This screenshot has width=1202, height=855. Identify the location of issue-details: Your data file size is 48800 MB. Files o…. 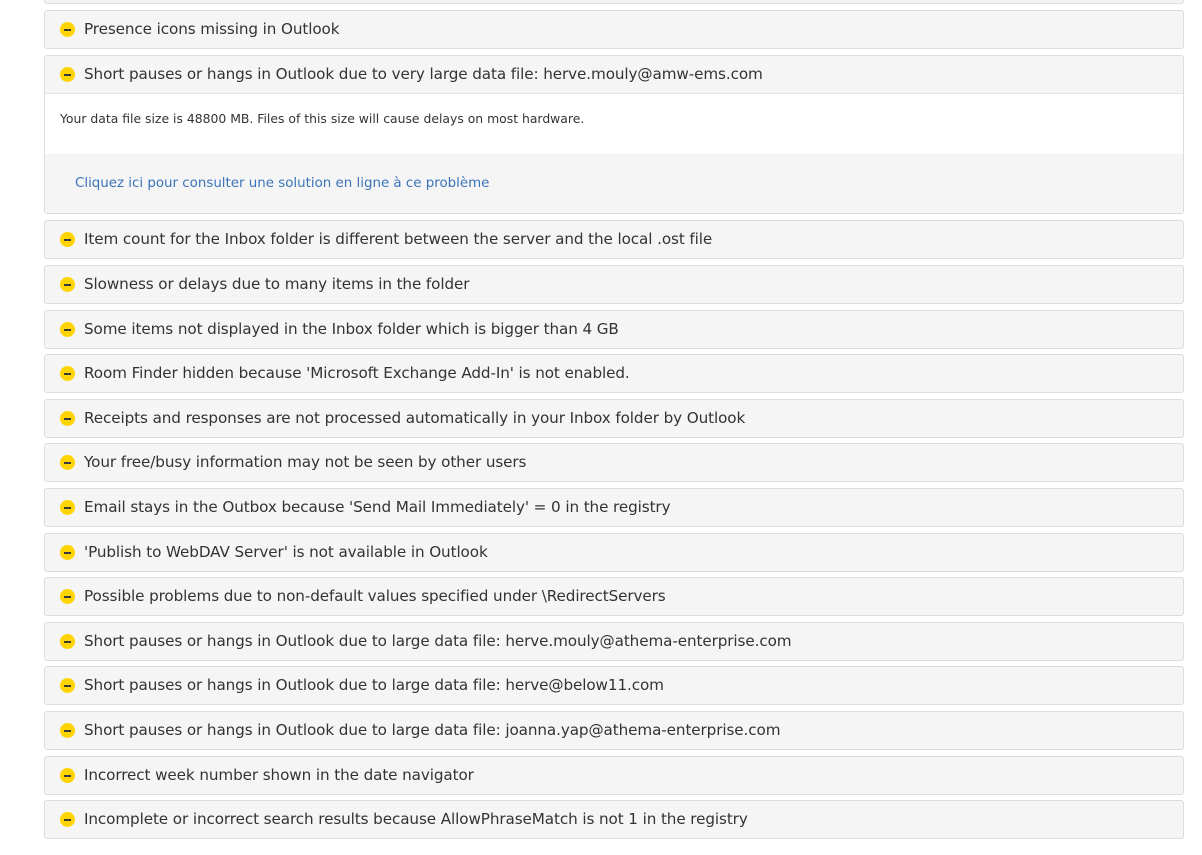
(614, 123).